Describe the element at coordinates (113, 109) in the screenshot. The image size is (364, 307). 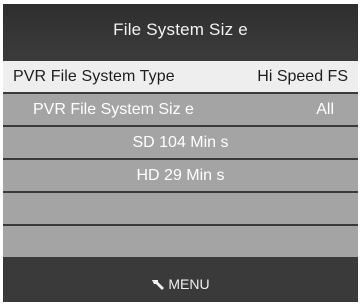
I see `pvr-file-system-size-label: PVR File System Siz e` at that location.